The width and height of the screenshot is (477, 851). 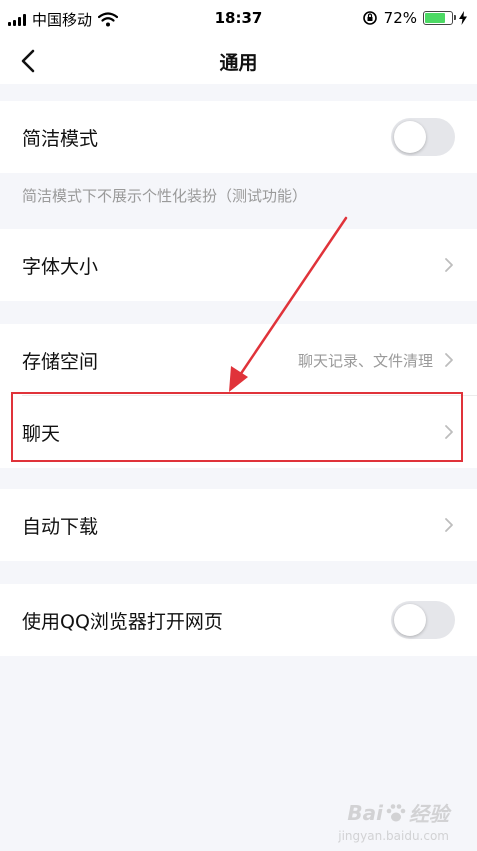 I want to click on qq-browser-toggle, so click(x=423, y=620).